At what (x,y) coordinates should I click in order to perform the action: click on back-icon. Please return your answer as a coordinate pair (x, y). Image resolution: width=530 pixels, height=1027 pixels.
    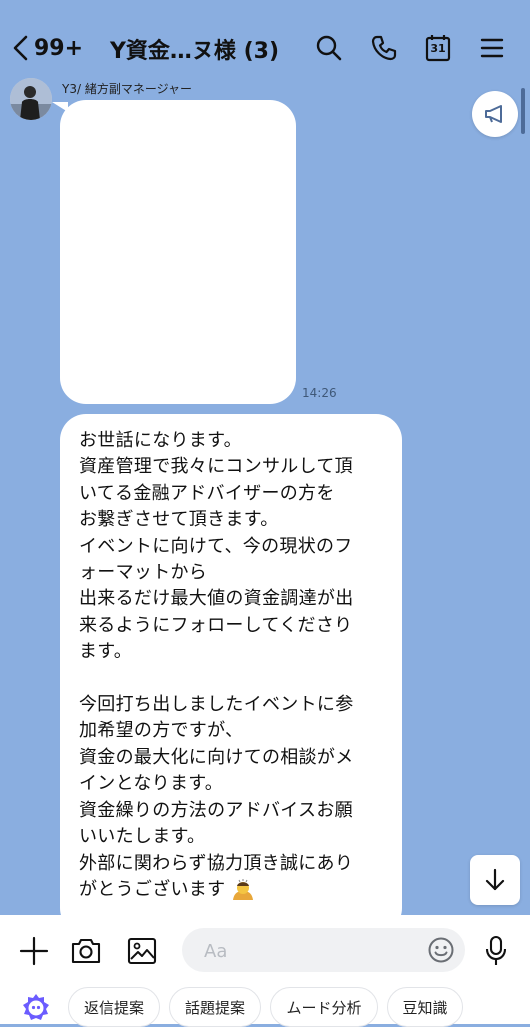
    Looking at the image, I should click on (20, 48).